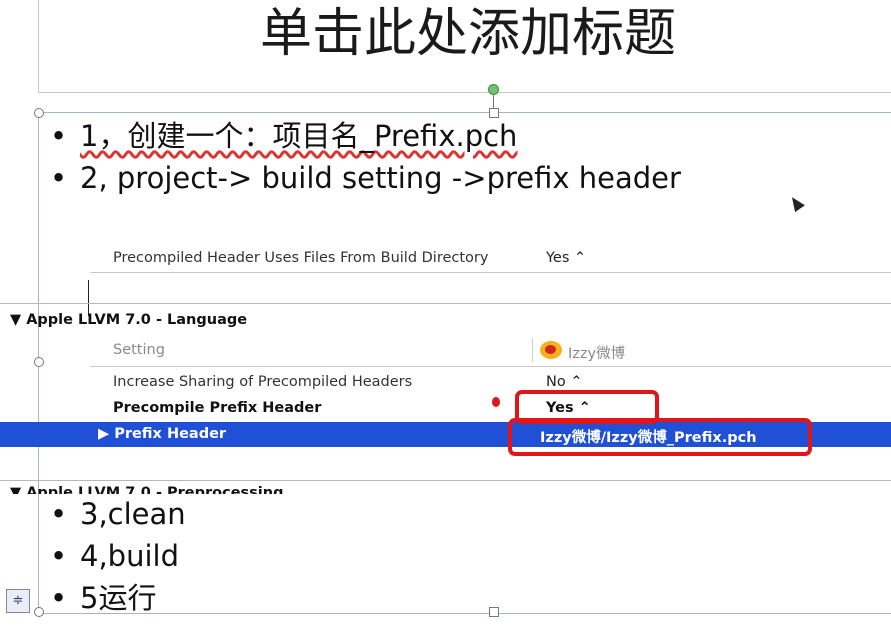 This screenshot has width=891, height=625. Describe the element at coordinates (88, 298) in the screenshot. I see `text-caret` at that location.